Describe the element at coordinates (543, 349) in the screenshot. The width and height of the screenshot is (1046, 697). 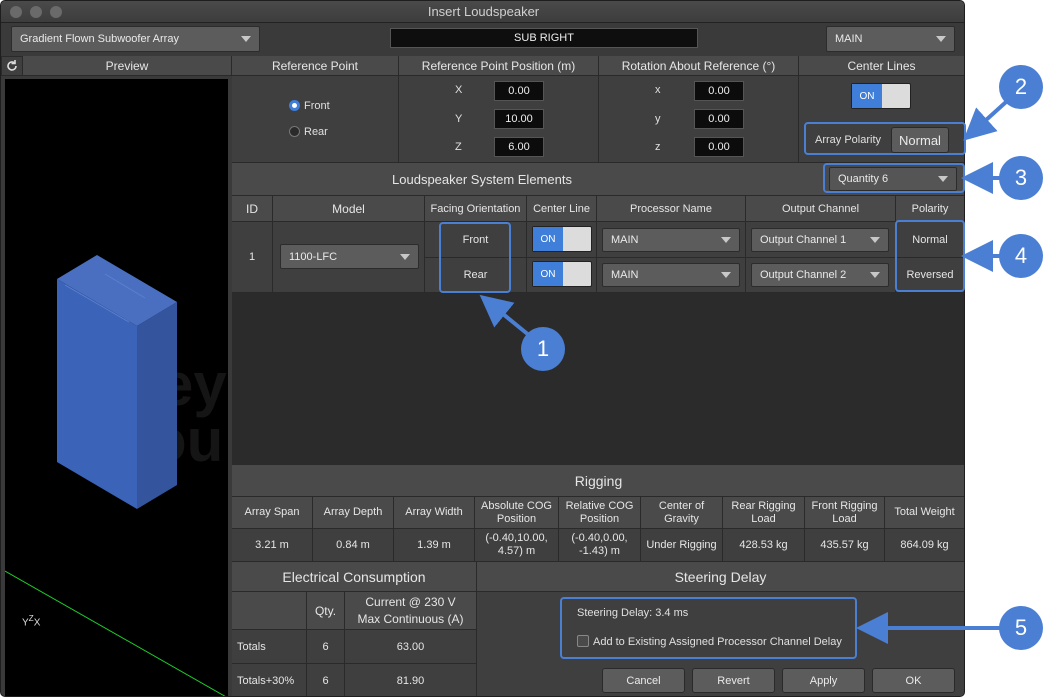
I see `callout-1: 1` at that location.